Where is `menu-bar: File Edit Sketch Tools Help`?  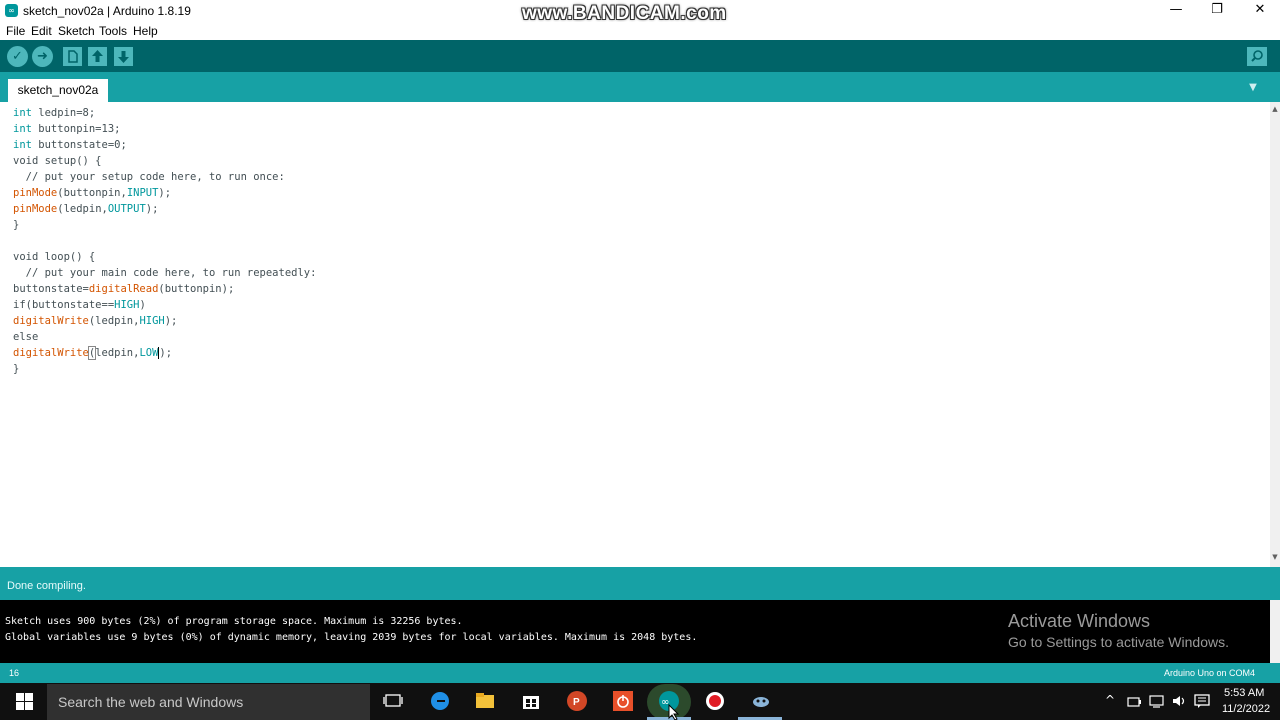
menu-bar: File Edit Sketch Tools Help is located at coordinates (640, 31).